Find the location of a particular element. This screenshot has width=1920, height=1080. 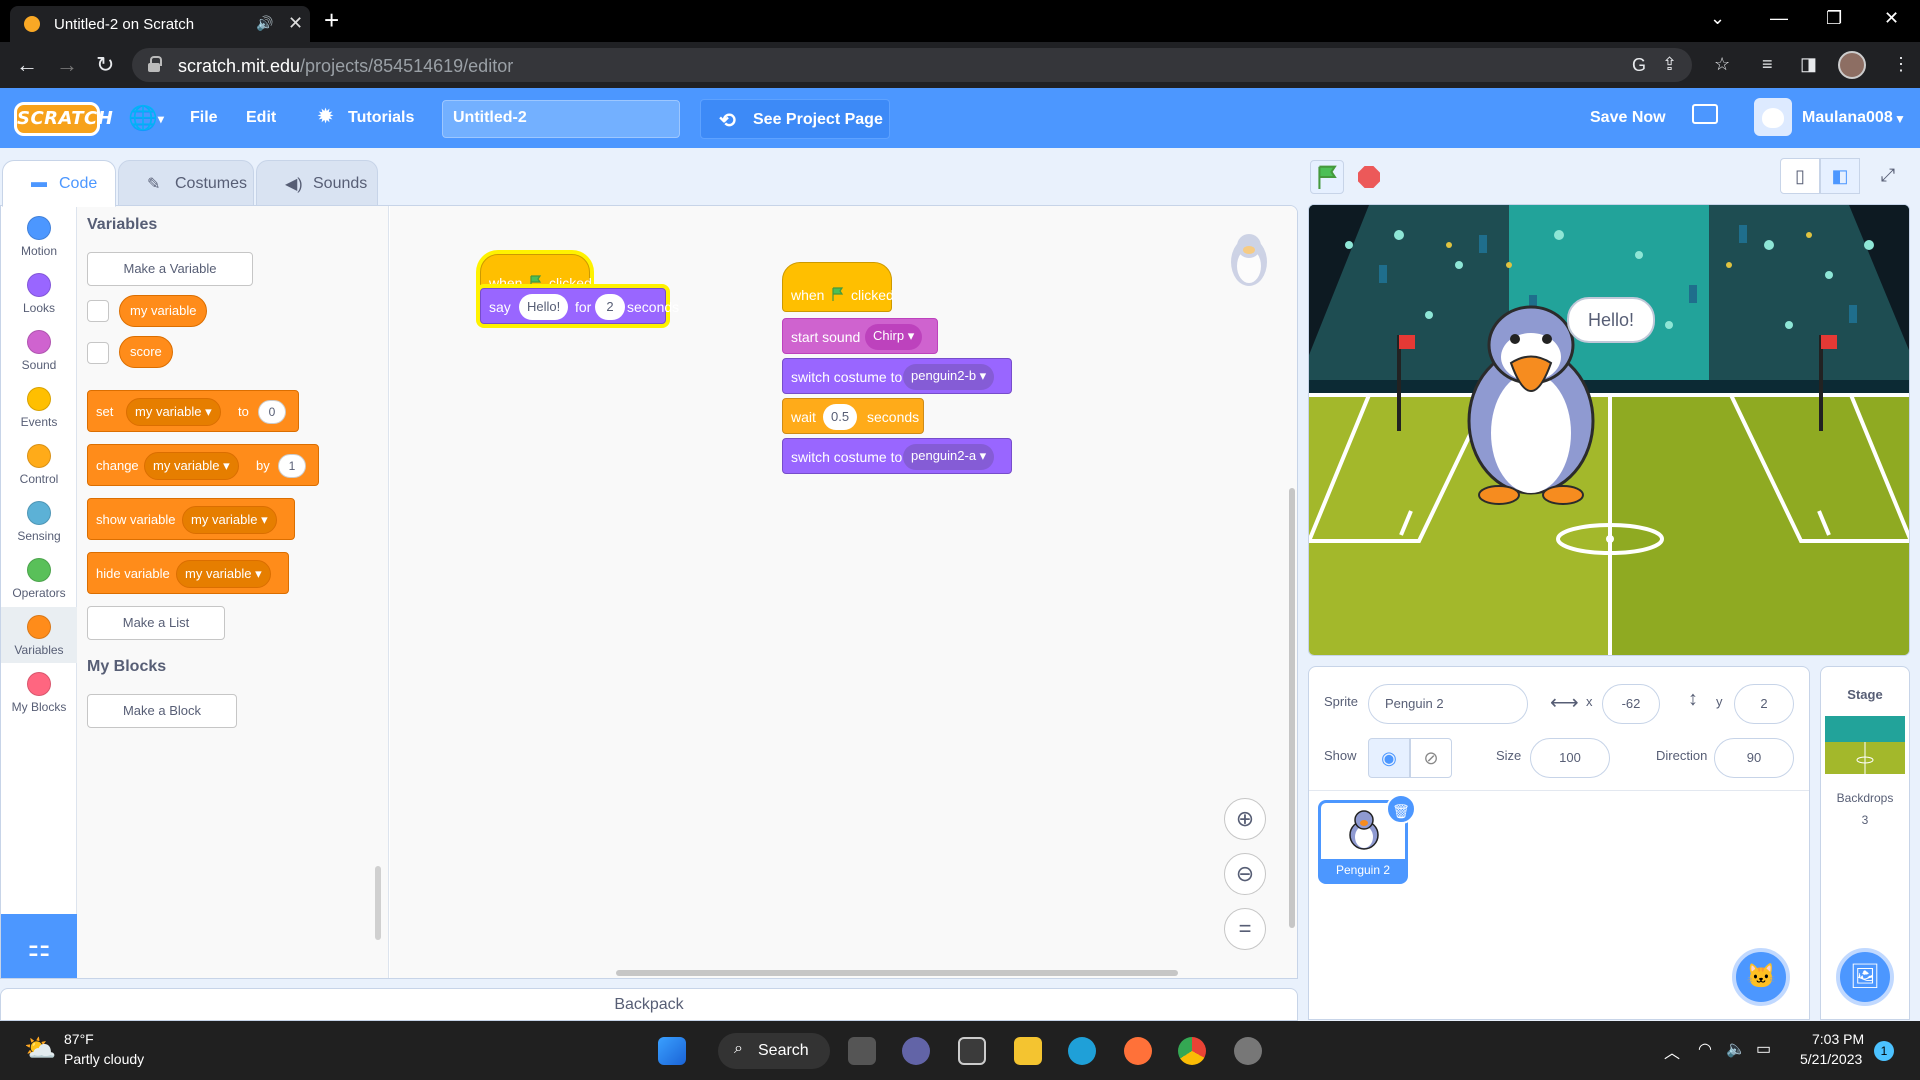

tray-chevron-icon: ︿ is located at coordinates (1672, 1051).